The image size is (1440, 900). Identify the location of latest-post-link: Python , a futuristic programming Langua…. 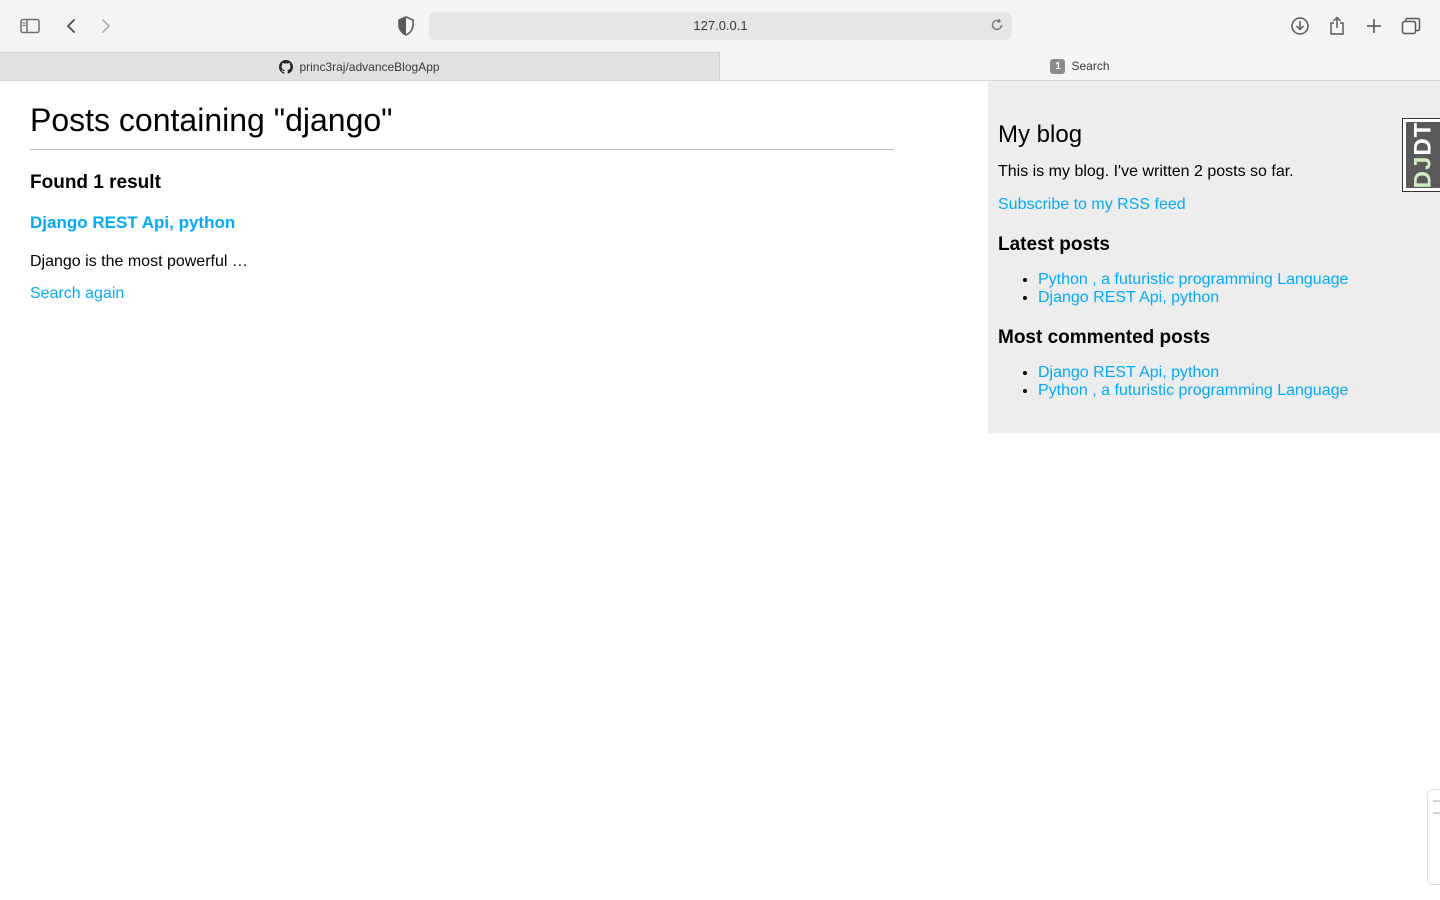
(1193, 279).